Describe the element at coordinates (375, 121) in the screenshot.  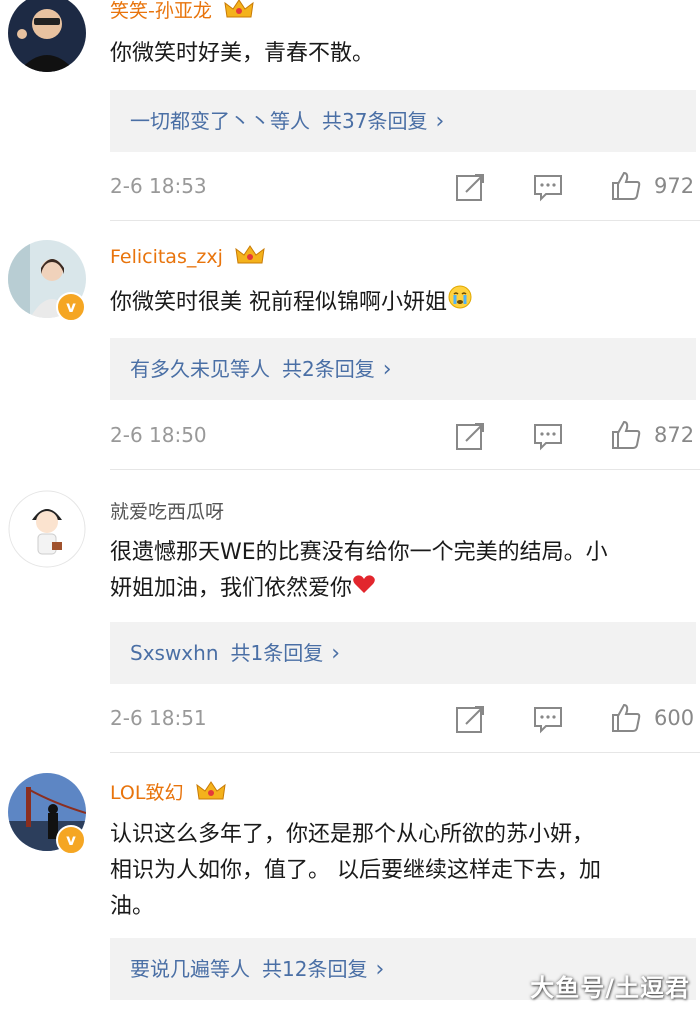
I see `reply-count: 共37条回复` at that location.